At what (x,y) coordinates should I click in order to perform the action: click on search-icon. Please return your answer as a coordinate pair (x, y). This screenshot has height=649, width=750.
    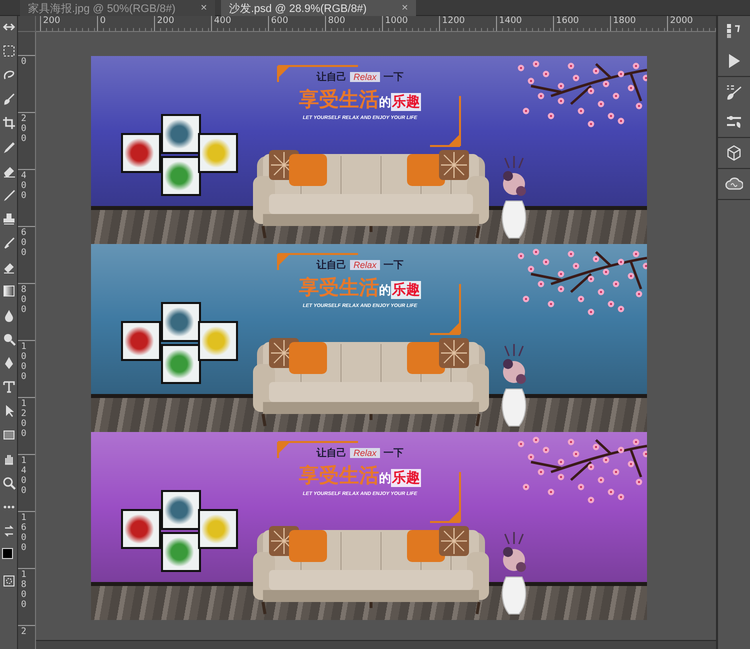
    Looking at the image, I should click on (9, 483).